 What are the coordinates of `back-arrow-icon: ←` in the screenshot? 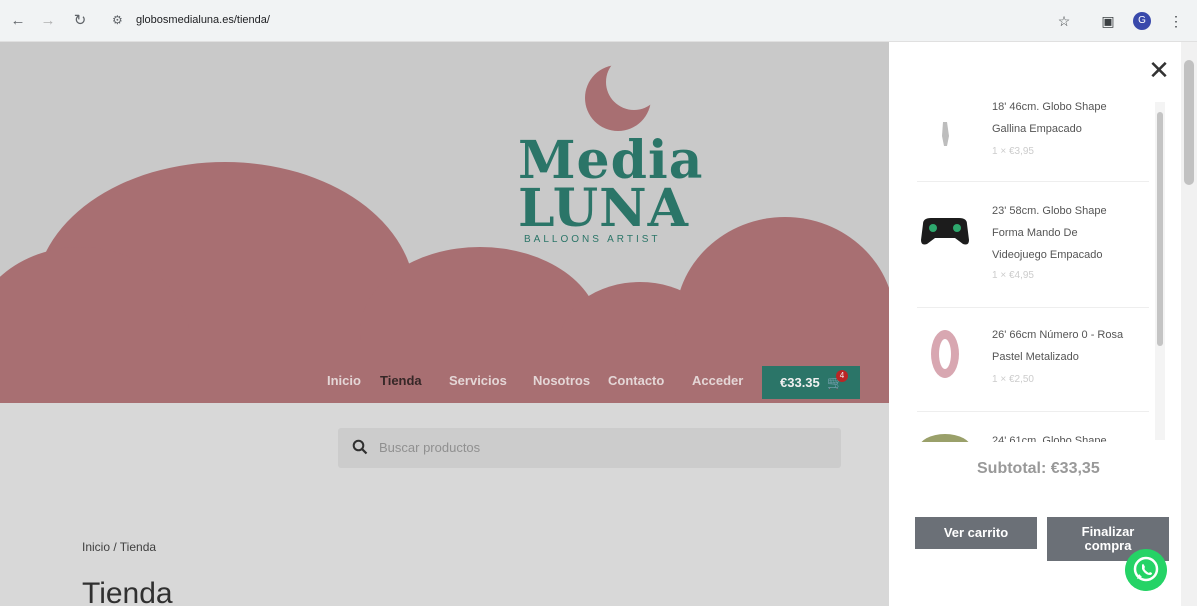 It's located at (18, 21).